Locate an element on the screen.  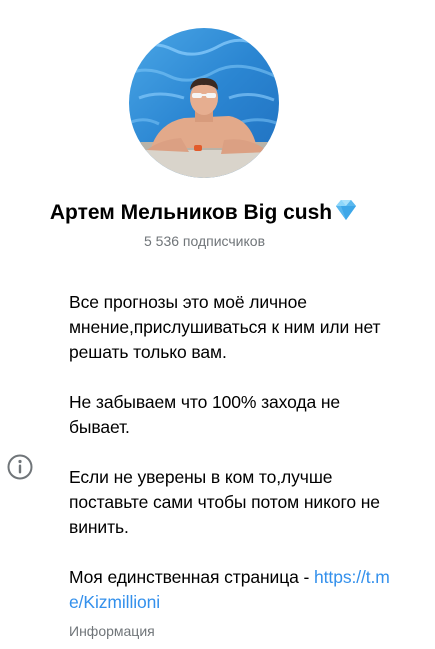
subscriber-count: 5 536 подписчиков is located at coordinates (204, 241).